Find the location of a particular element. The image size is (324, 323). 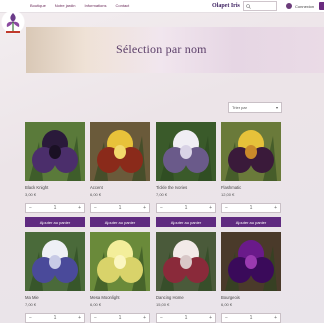

product-name: Mesa Moonlight is located at coordinates (105, 297).